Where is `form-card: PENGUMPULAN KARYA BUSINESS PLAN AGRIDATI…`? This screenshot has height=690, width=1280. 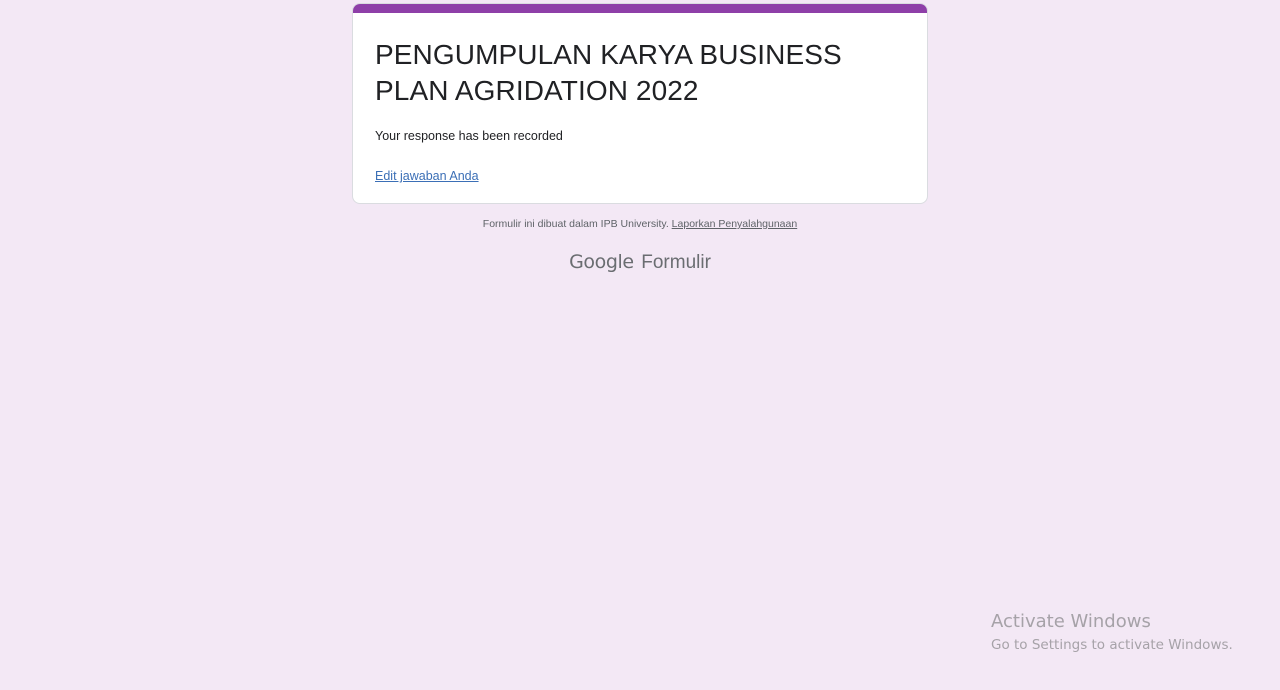
form-card: PENGUMPULAN KARYA BUSINESS PLAN AGRIDATI… is located at coordinates (640, 103).